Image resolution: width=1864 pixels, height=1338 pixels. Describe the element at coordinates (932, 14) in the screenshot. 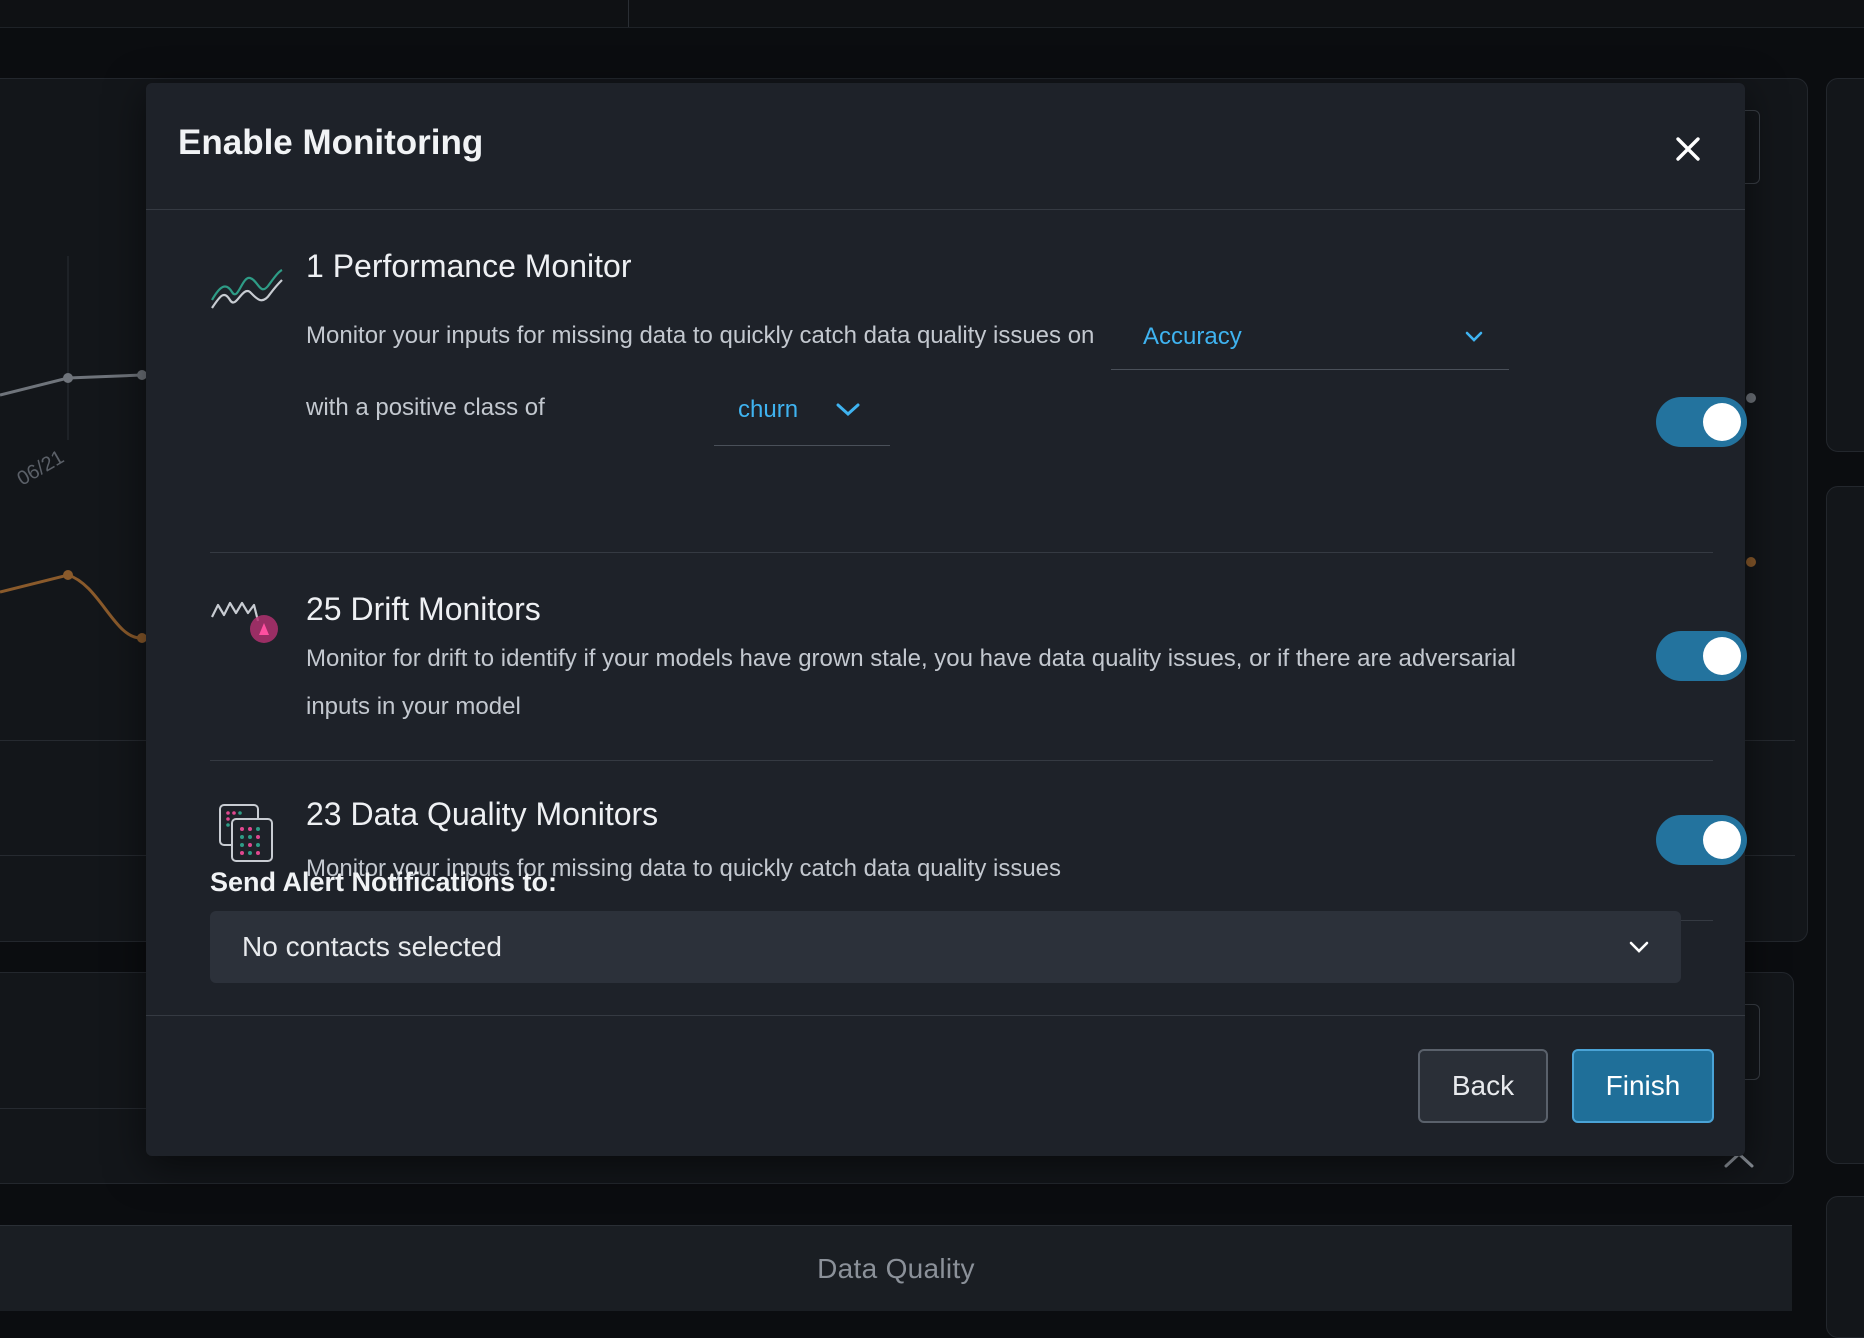

I see `app-top-bar` at that location.